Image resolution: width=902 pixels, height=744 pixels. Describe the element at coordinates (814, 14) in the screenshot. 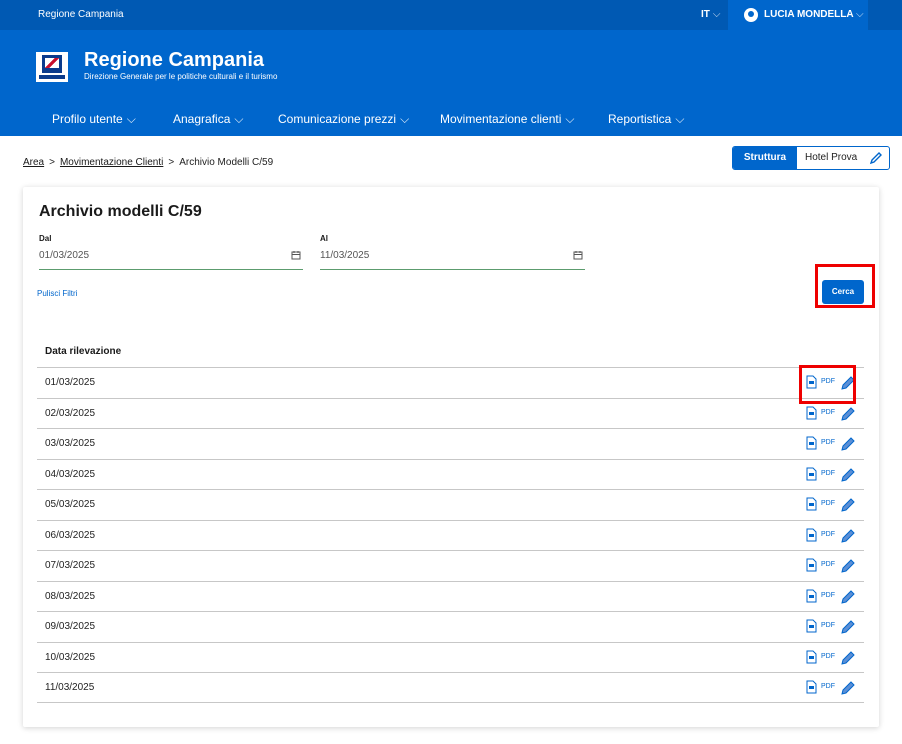

I see `user-name: LUCIA MONDELLA ⌵` at that location.